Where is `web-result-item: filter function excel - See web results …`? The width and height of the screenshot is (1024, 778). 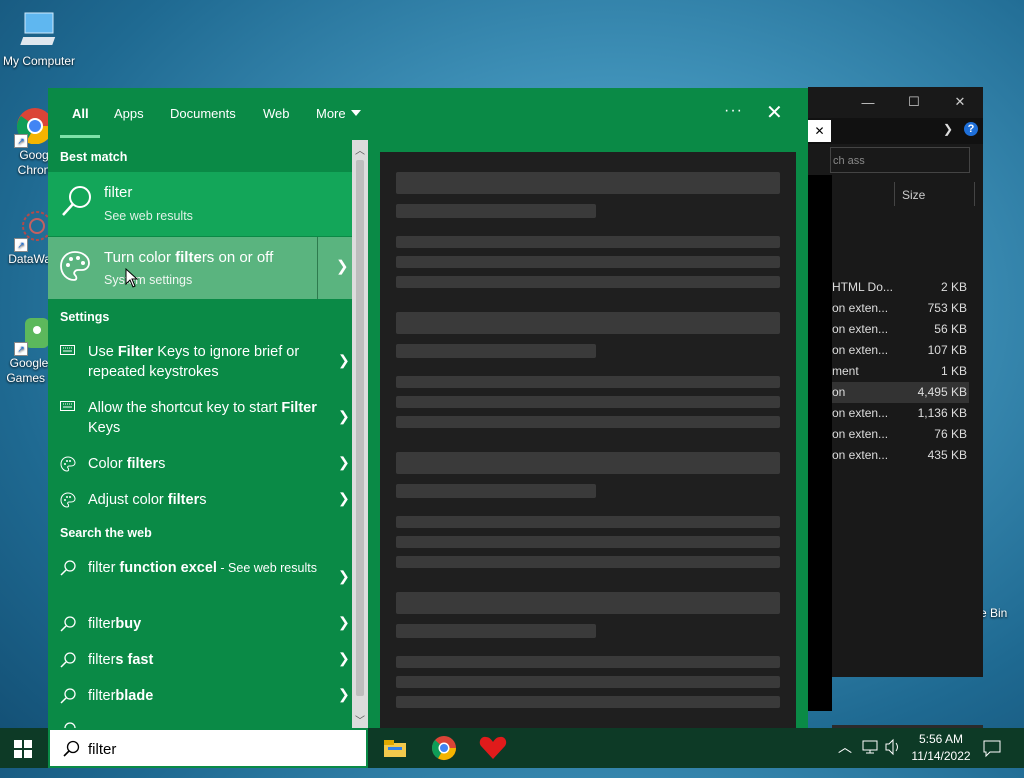 web-result-item: filter function excel - See web results … is located at coordinates (200, 580).